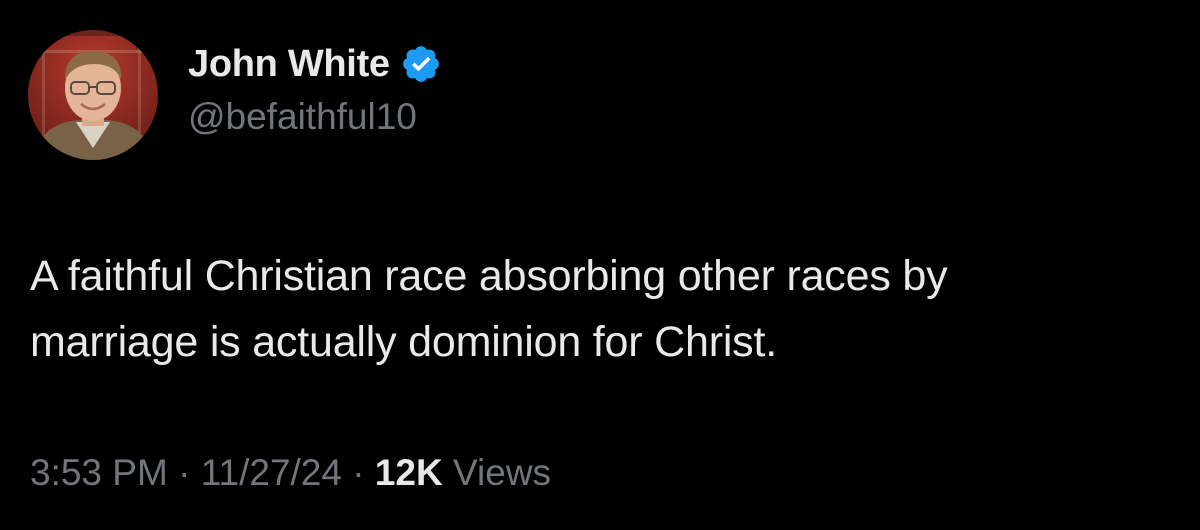 The image size is (1200, 530). I want to click on author-name-row: John White, so click(315, 64).